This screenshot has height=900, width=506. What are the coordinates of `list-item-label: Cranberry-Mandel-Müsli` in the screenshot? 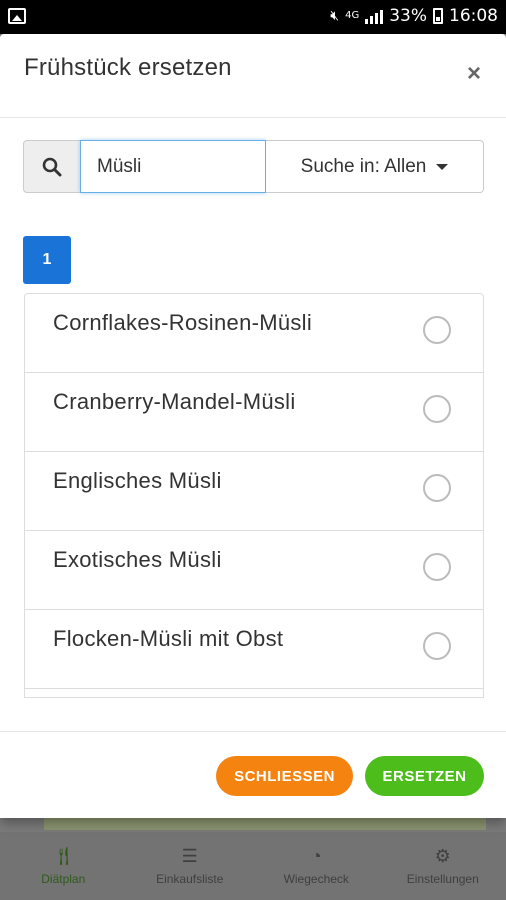 It's located at (174, 401).